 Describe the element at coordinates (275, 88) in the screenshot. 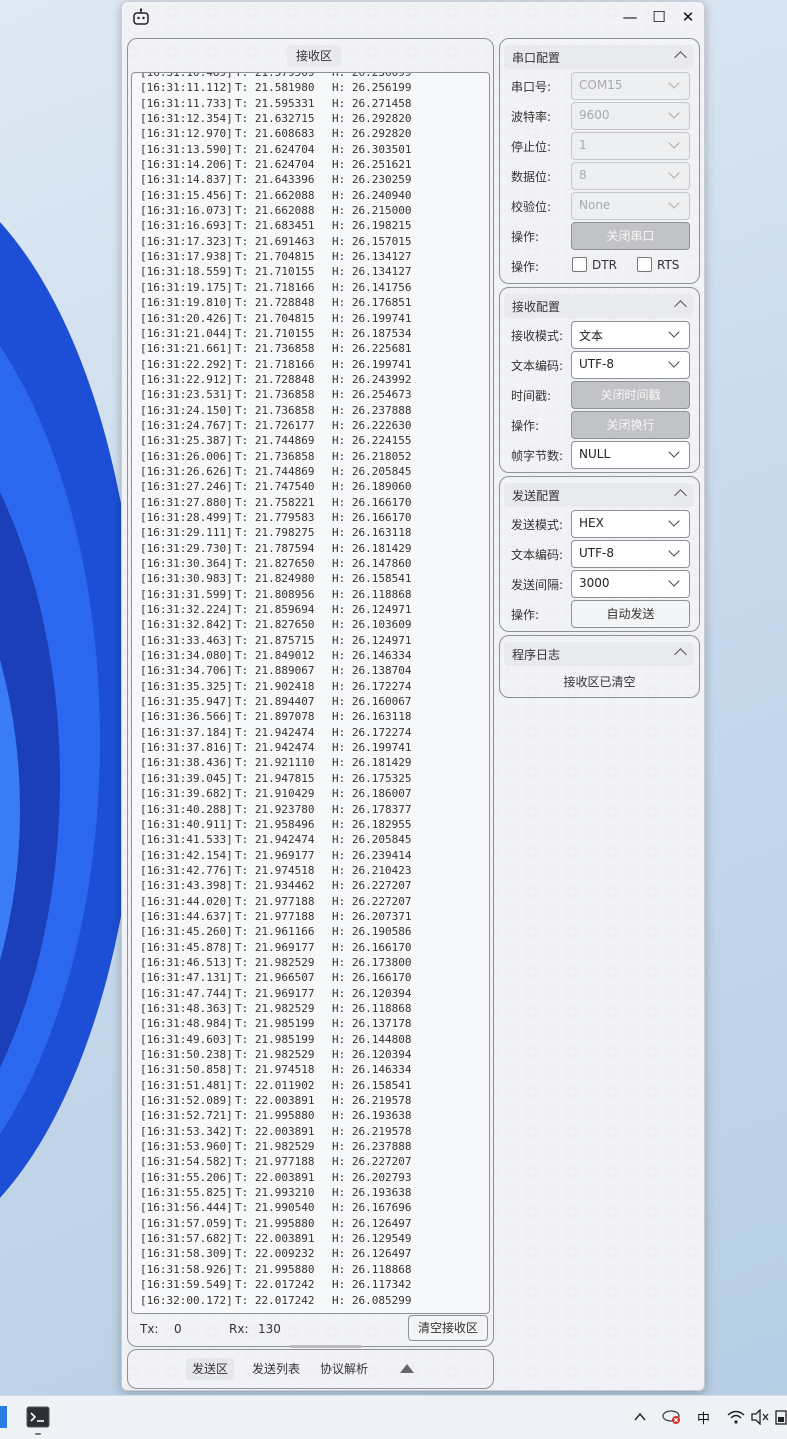

I see `line-temperature: T: 21.581980` at that location.